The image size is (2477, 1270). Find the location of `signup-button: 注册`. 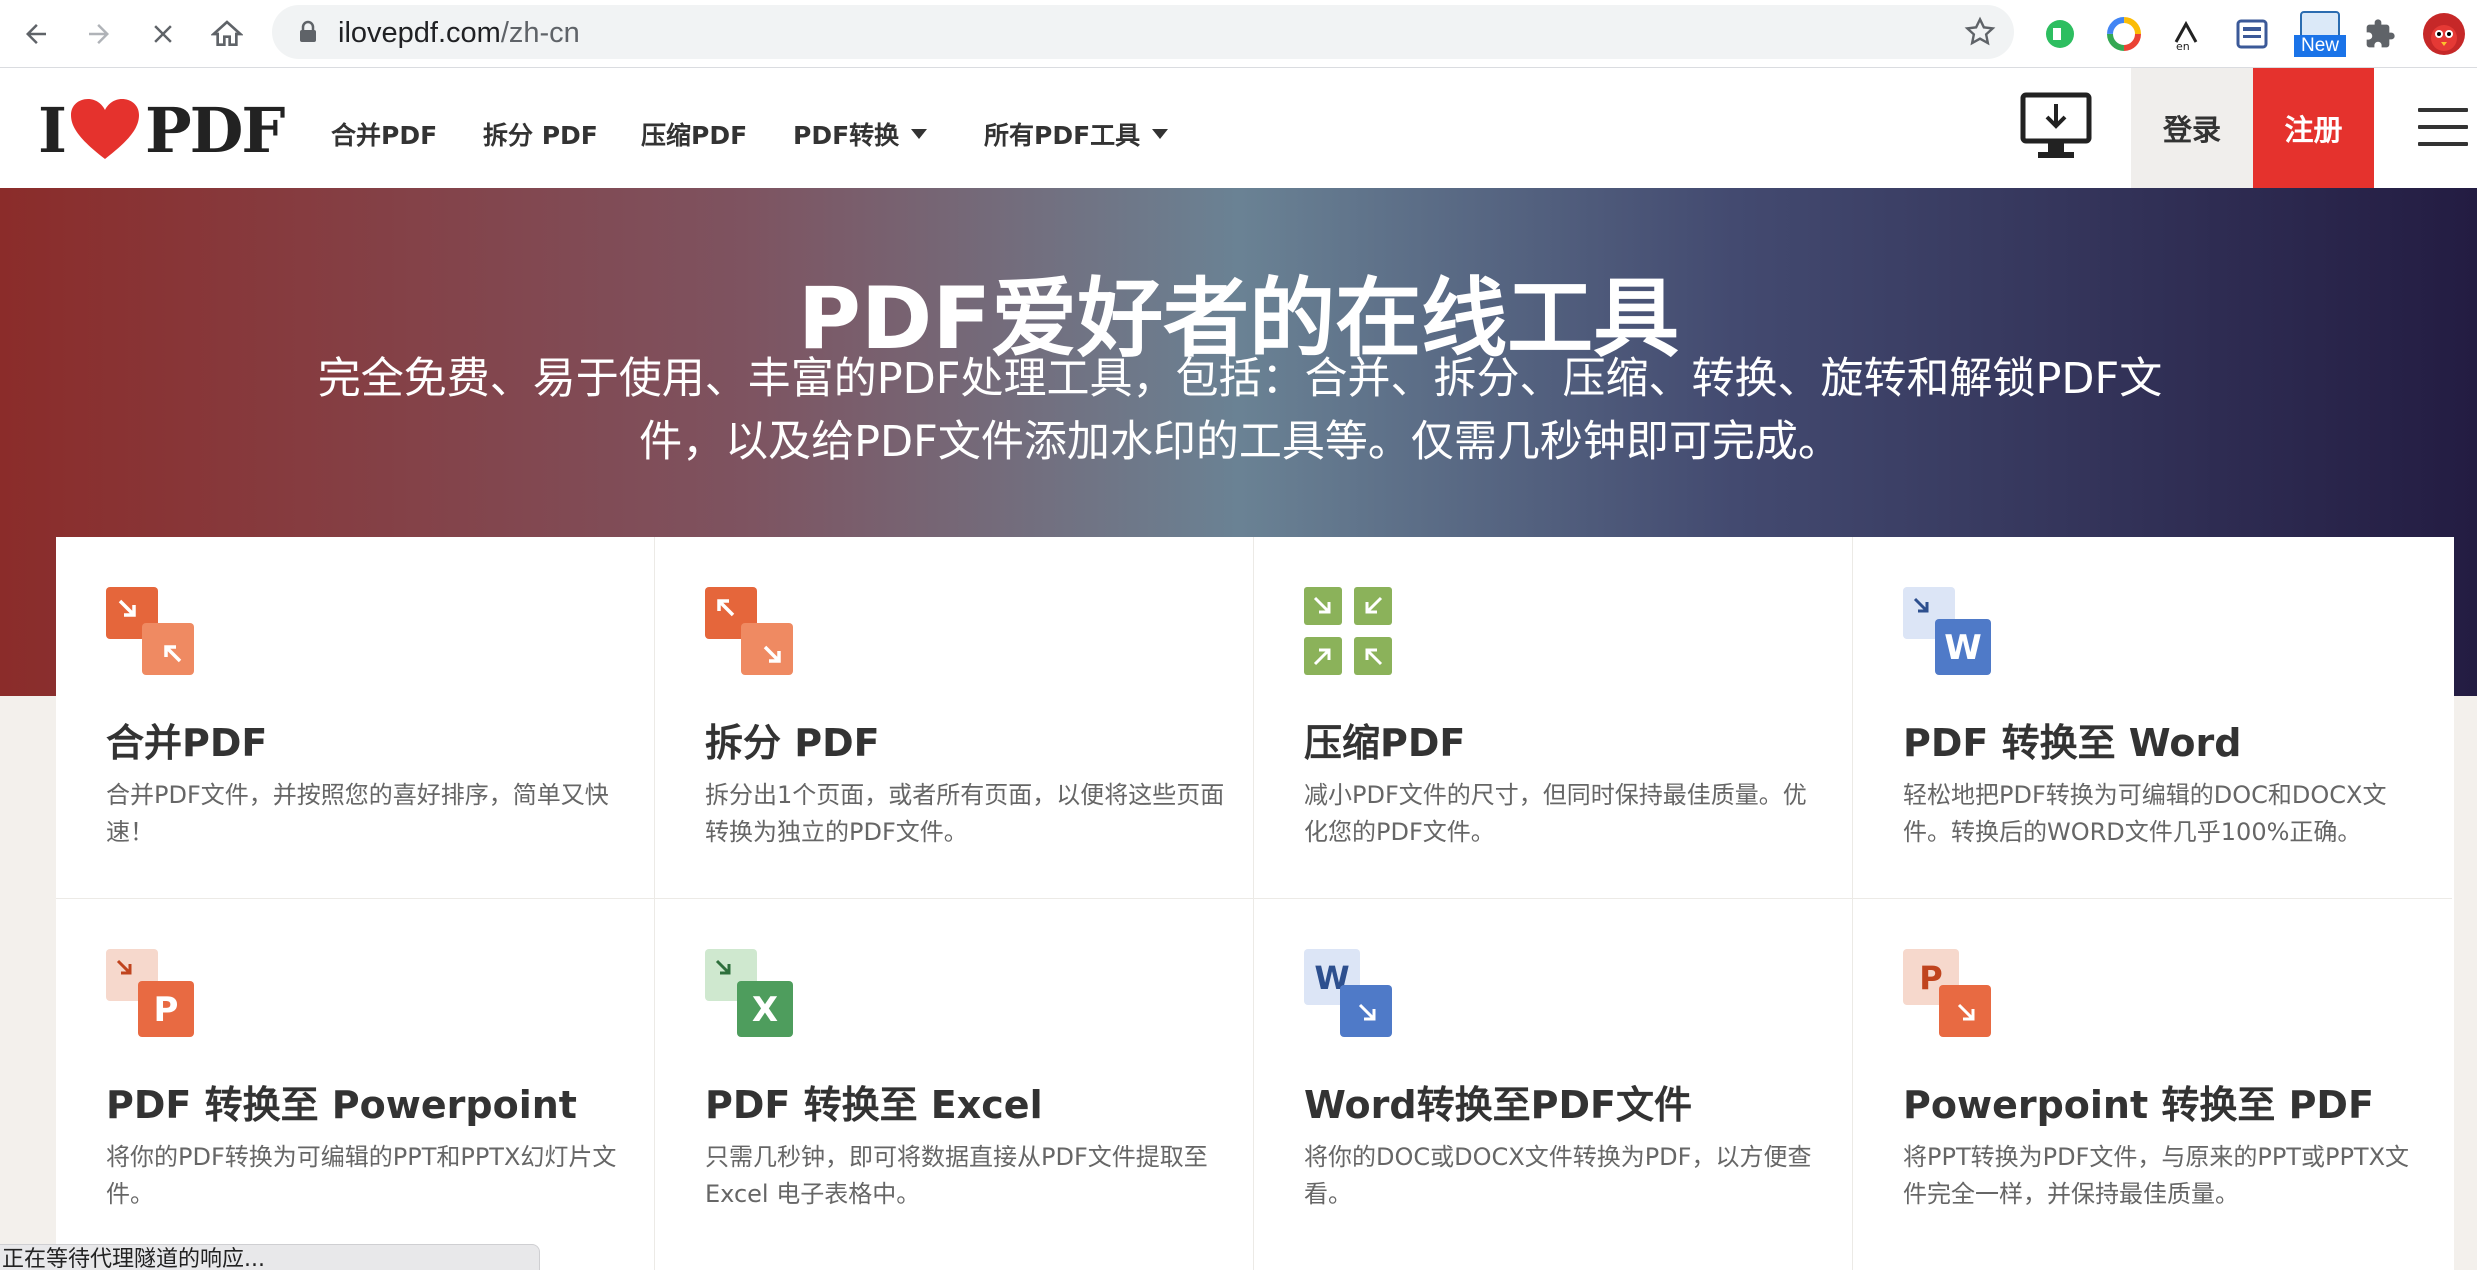

signup-button: 注册 is located at coordinates (2313, 128).